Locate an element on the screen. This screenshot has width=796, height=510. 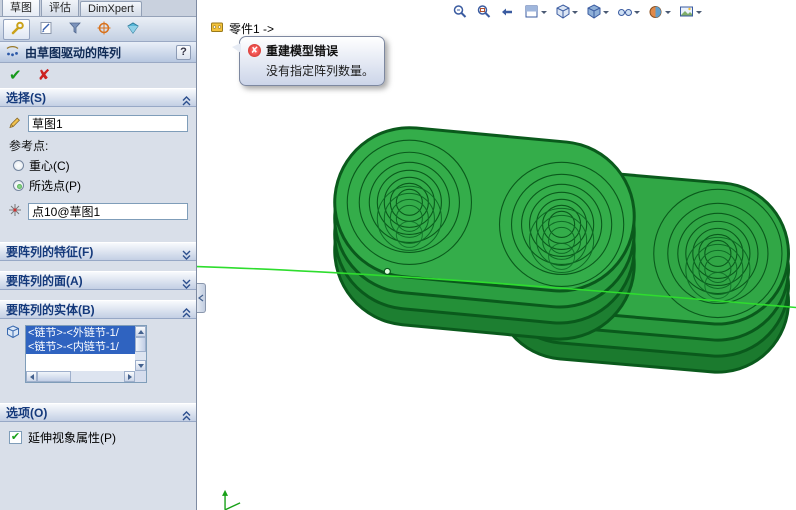
scroll-right-button is located at coordinates (129, 376).